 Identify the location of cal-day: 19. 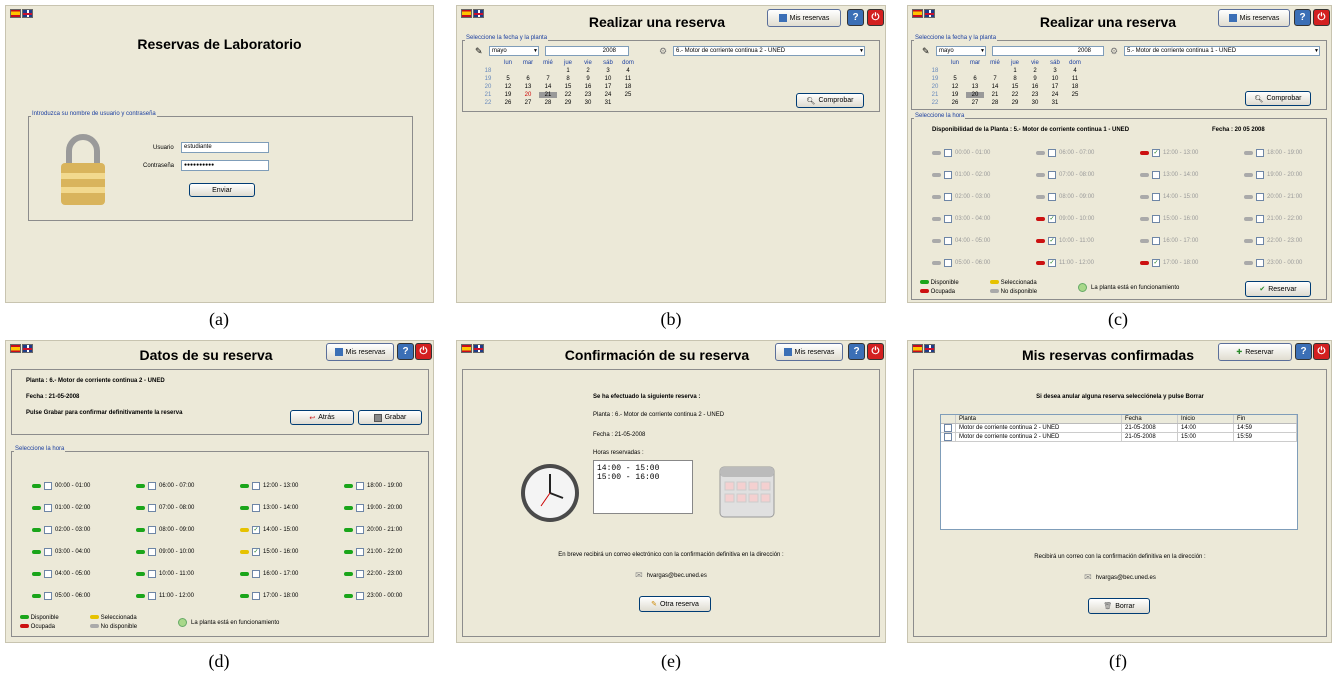
(508, 95).